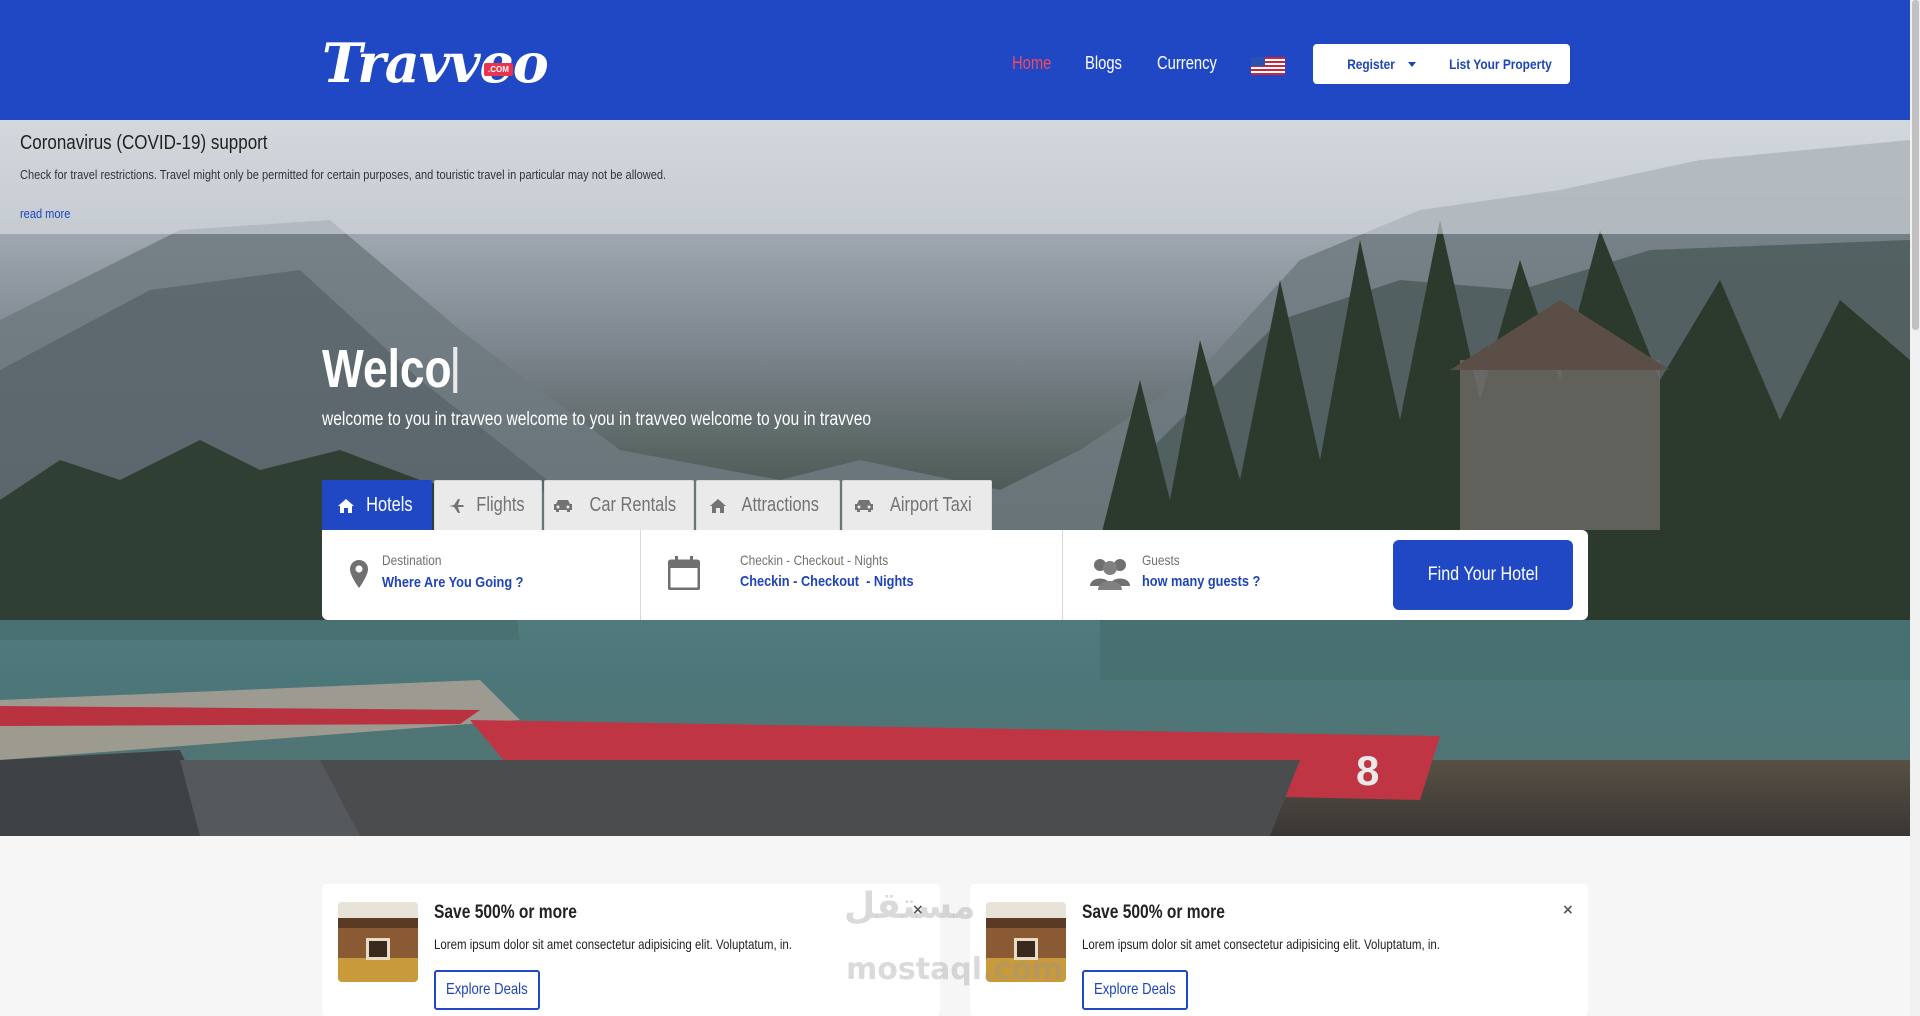  Describe the element at coordinates (435, 63) in the screenshot. I see `site-logo: Travveo` at that location.